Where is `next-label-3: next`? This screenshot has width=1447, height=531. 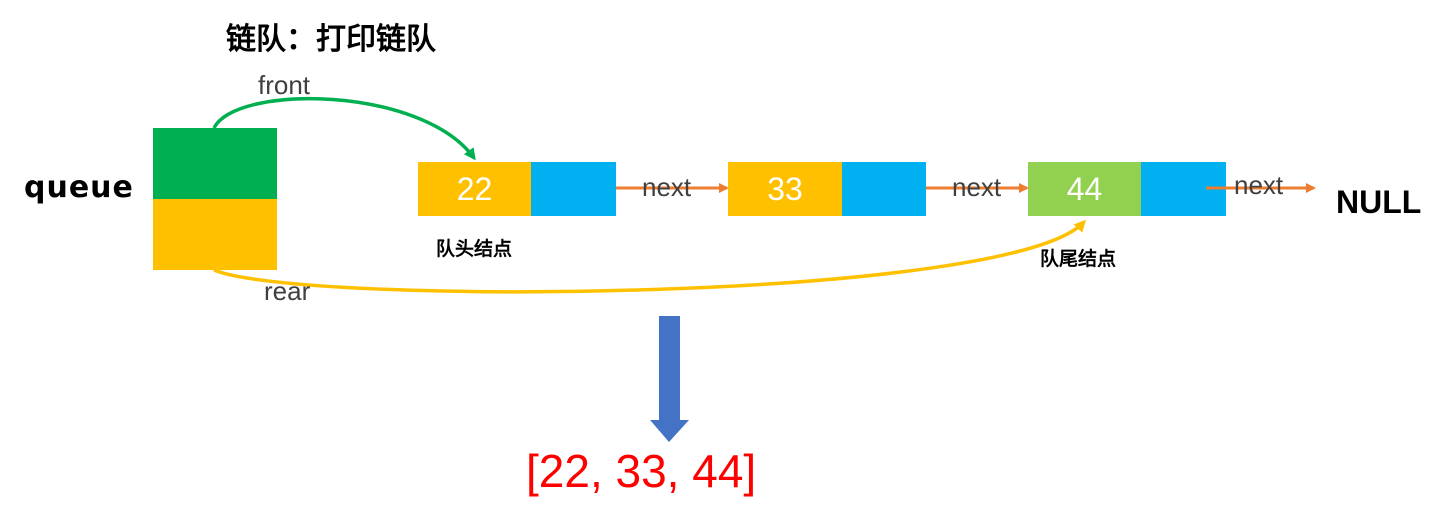
next-label-3: next is located at coordinates (1259, 185).